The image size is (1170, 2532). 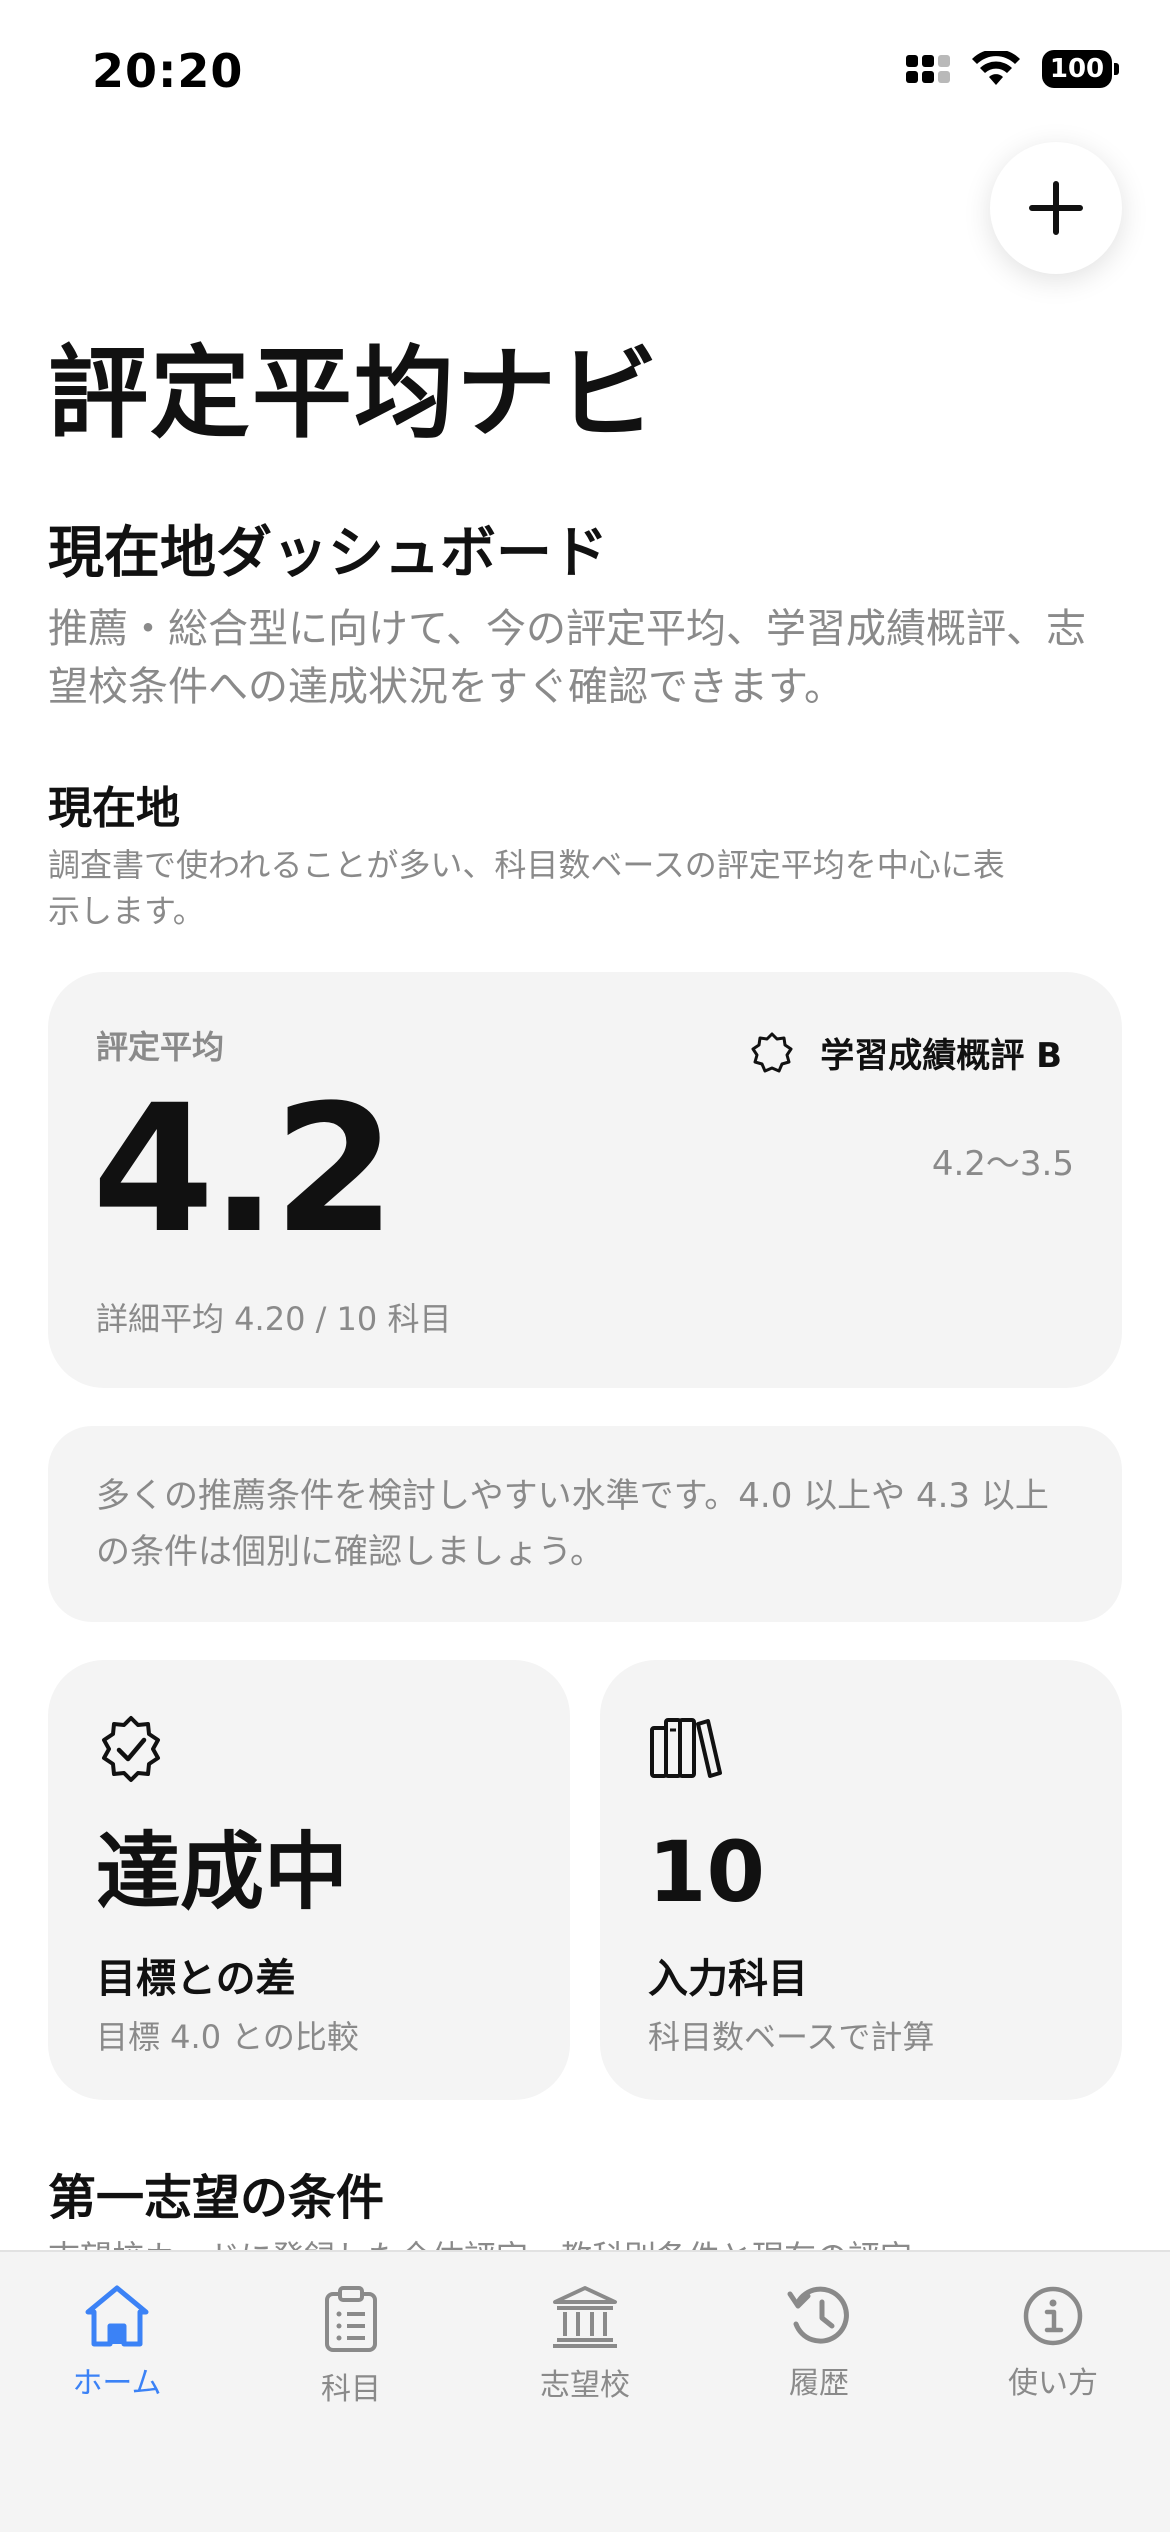 I want to click on tab-history: 履歴, so click(x=819, y=2343).